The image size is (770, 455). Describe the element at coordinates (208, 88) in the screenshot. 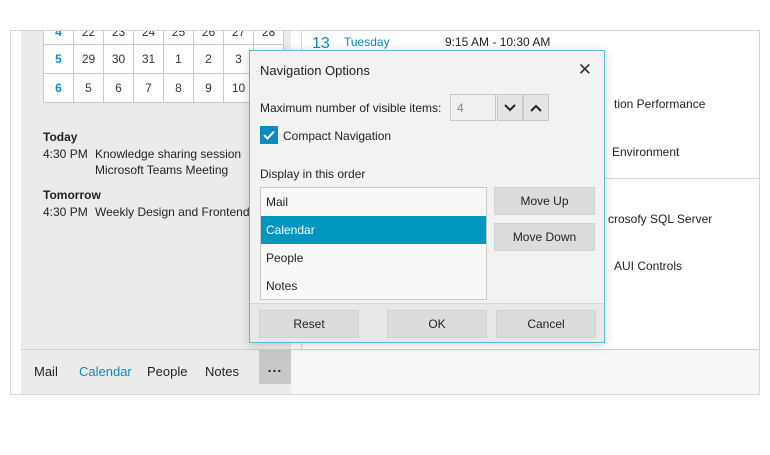

I see `calendar-day: 9` at that location.